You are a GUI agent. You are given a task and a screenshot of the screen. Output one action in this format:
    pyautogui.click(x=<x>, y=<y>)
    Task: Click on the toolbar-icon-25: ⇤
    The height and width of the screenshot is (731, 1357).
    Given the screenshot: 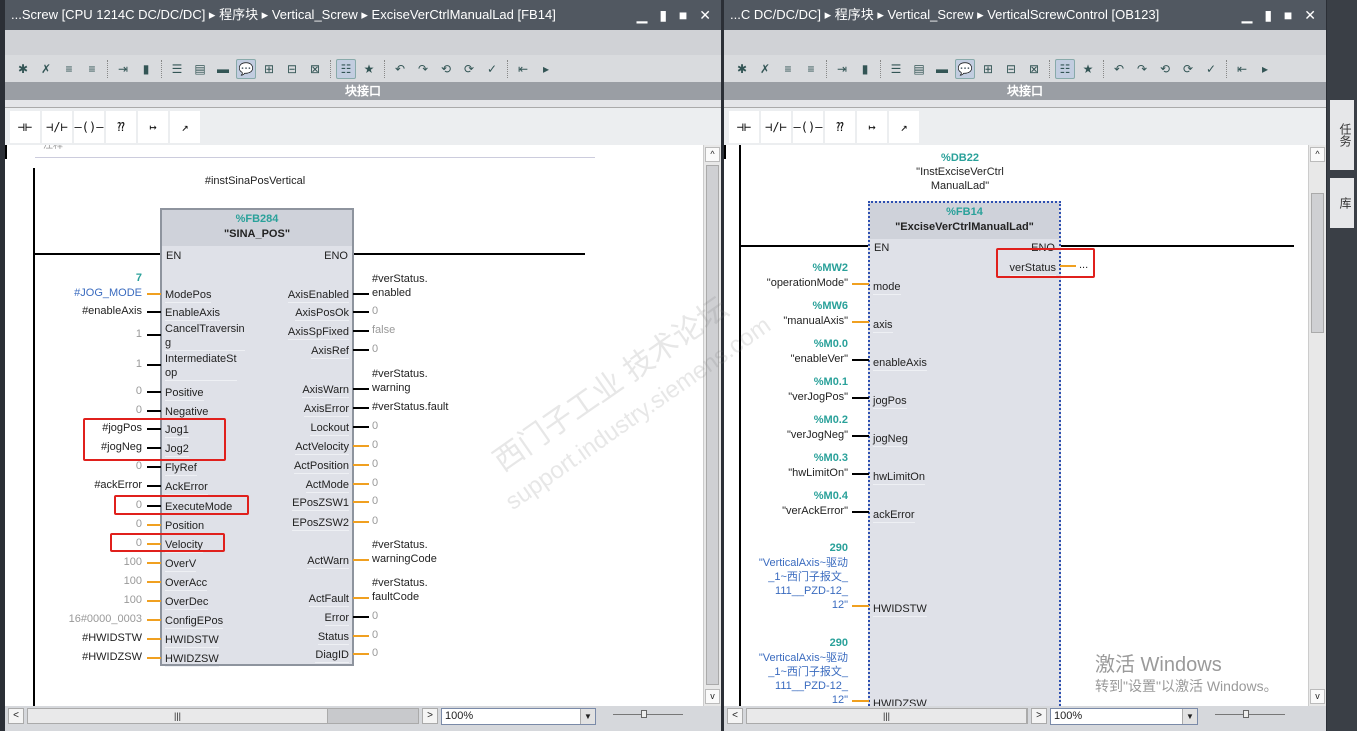 What is the action you would take?
    pyautogui.click(x=1242, y=69)
    